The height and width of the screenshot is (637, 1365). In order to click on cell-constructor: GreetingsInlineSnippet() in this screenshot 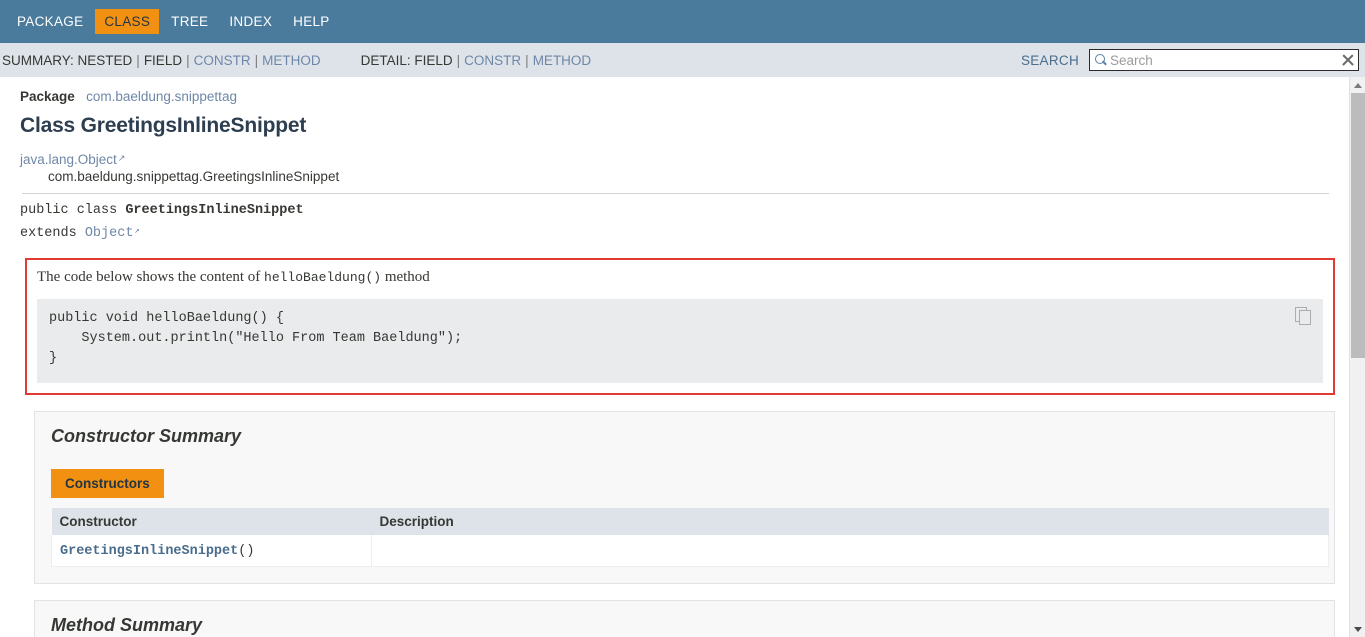, I will do `click(211, 551)`.